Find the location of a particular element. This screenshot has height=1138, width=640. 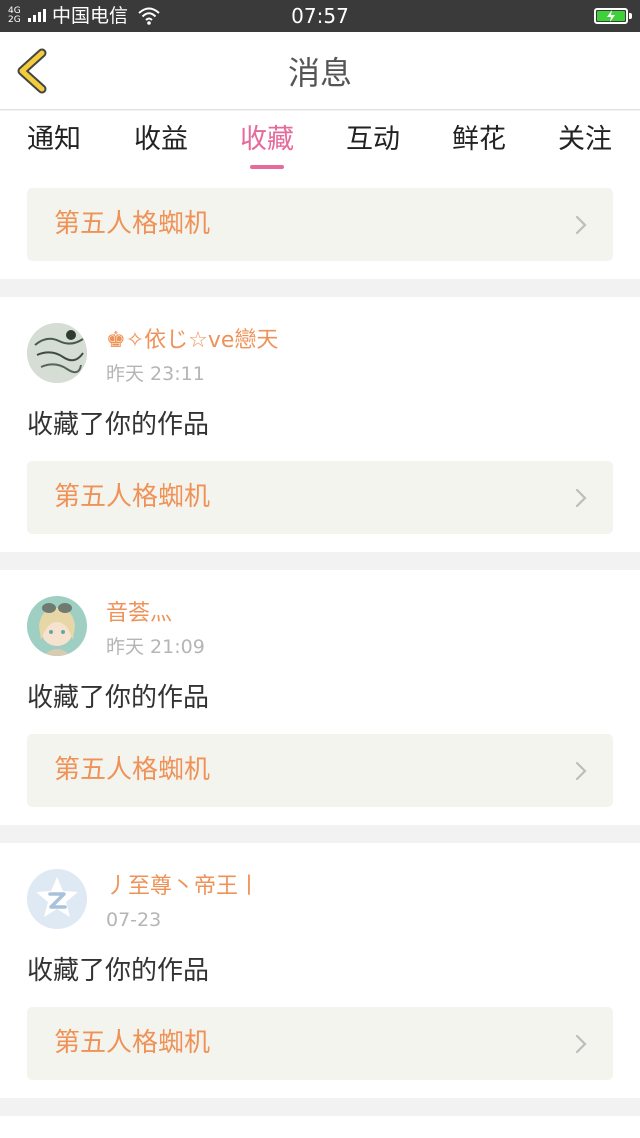

active-tab-indicator is located at coordinates (267, 167).